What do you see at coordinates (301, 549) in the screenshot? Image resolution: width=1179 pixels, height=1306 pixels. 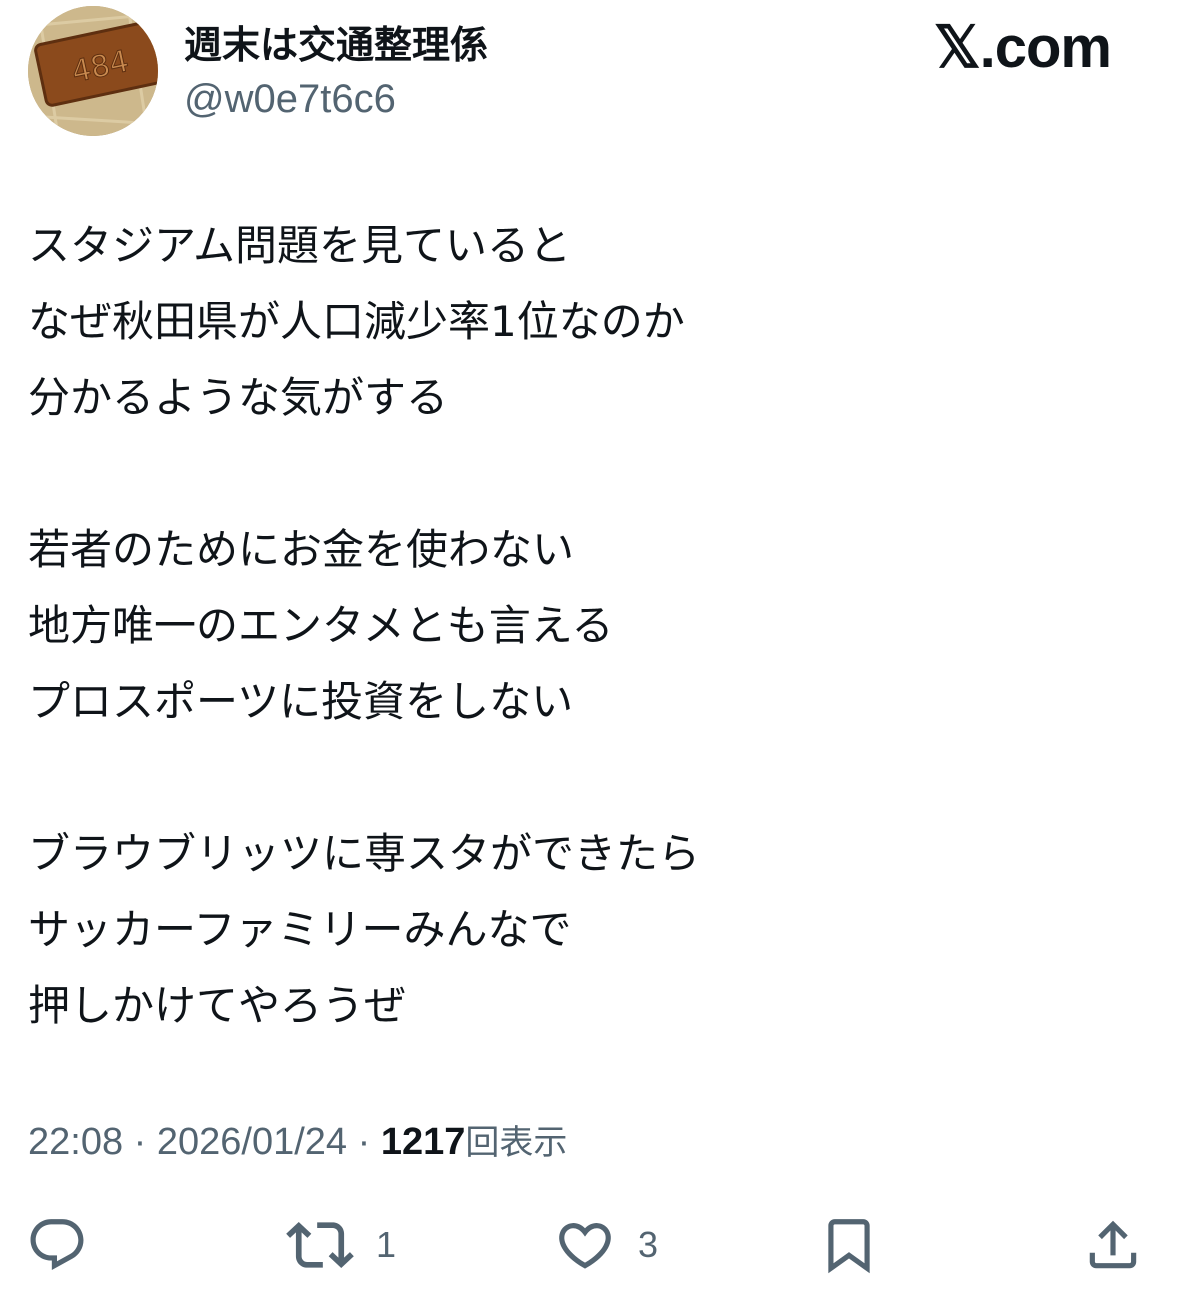 I see `tweet-line: 若者のためにお金を使わない` at bounding box center [301, 549].